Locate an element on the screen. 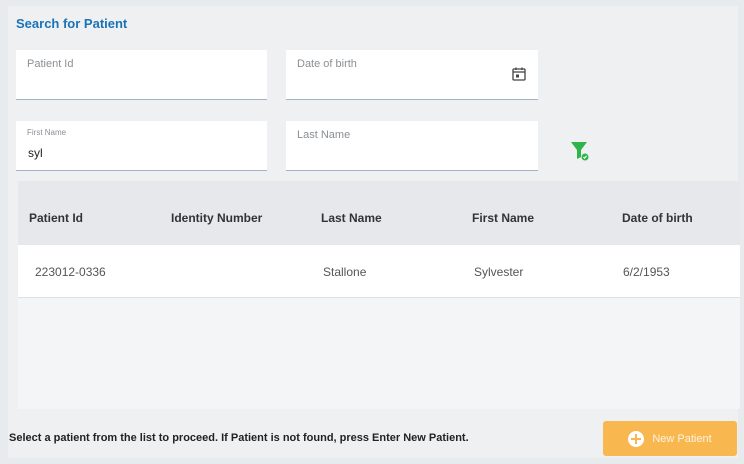 This screenshot has width=744, height=464. last-name-field: Last Name is located at coordinates (412, 146).